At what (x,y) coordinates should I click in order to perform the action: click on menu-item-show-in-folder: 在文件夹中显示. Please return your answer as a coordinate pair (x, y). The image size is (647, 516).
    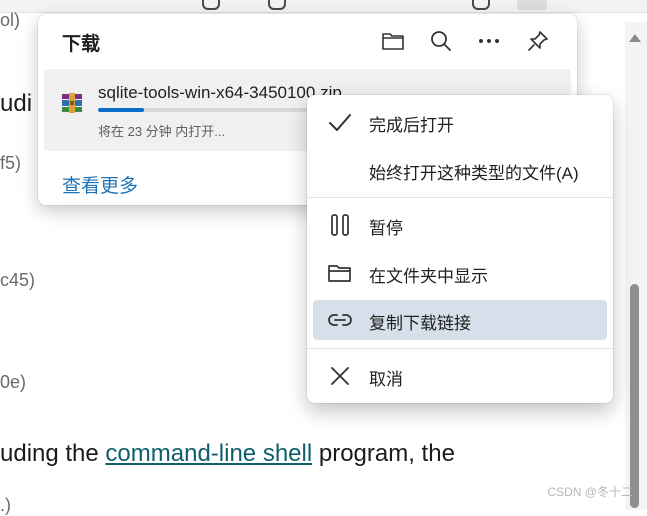
    Looking at the image, I should click on (460, 273).